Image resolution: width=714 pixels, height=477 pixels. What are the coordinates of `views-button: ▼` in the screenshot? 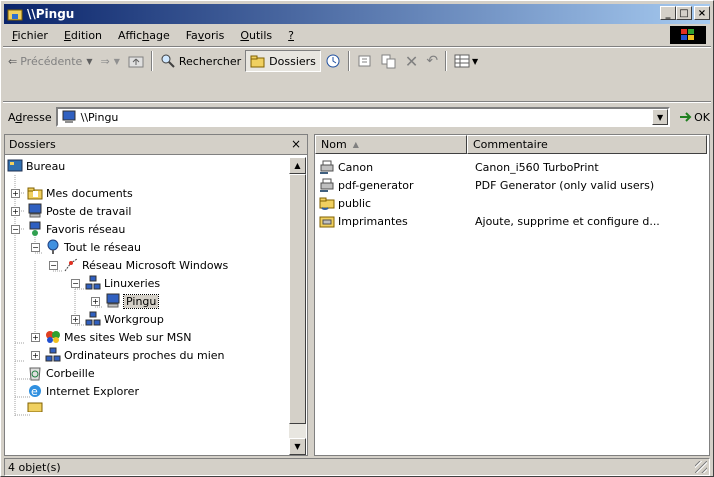 It's located at (466, 61).